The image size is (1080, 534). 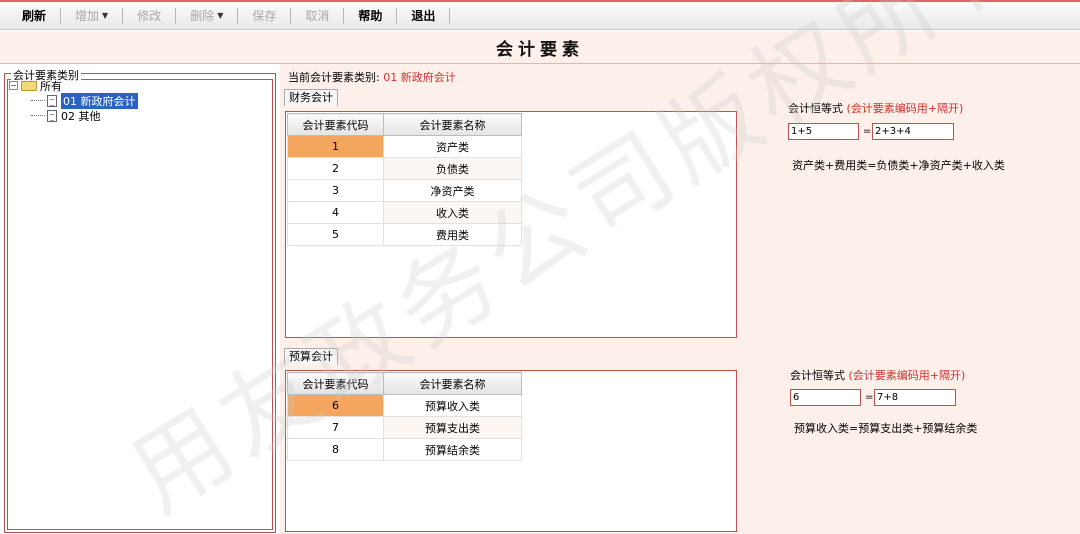 What do you see at coordinates (452, 449) in the screenshot?
I see `cell-name: 预算结余类` at bounding box center [452, 449].